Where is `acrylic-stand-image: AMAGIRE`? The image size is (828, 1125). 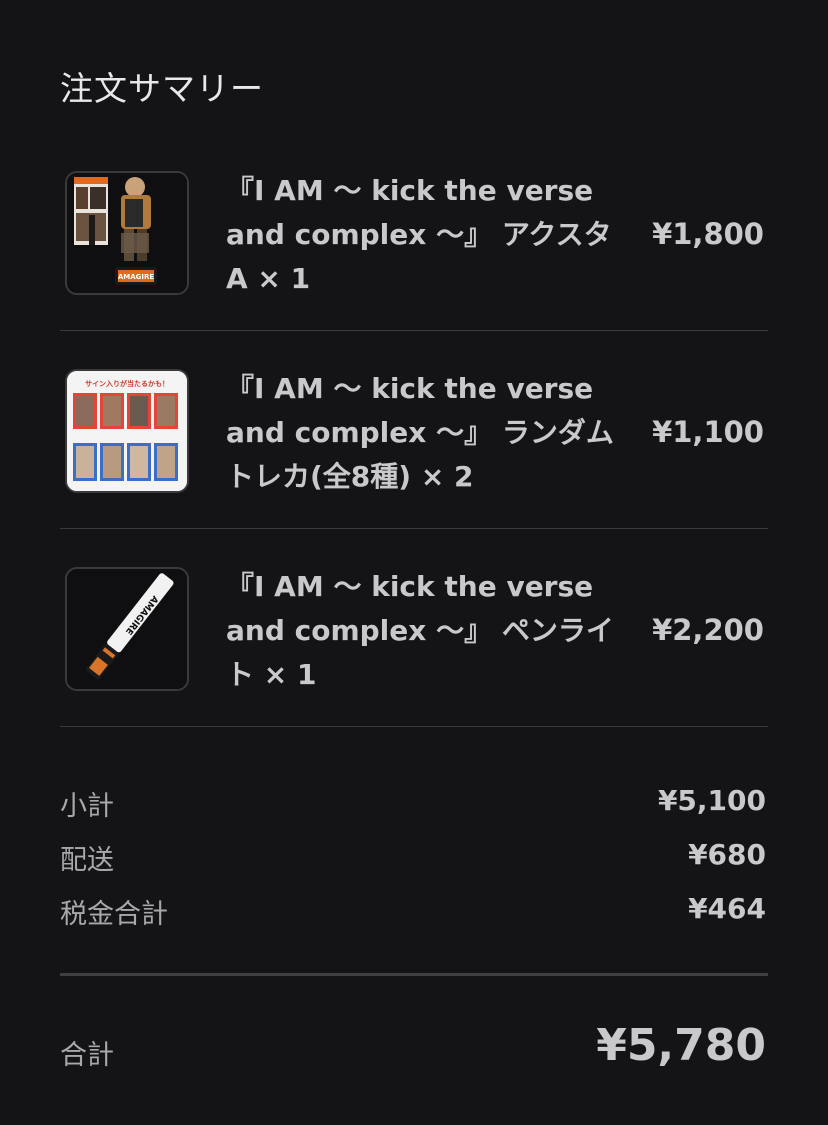
acrylic-stand-image: AMAGIRE is located at coordinates (127, 233).